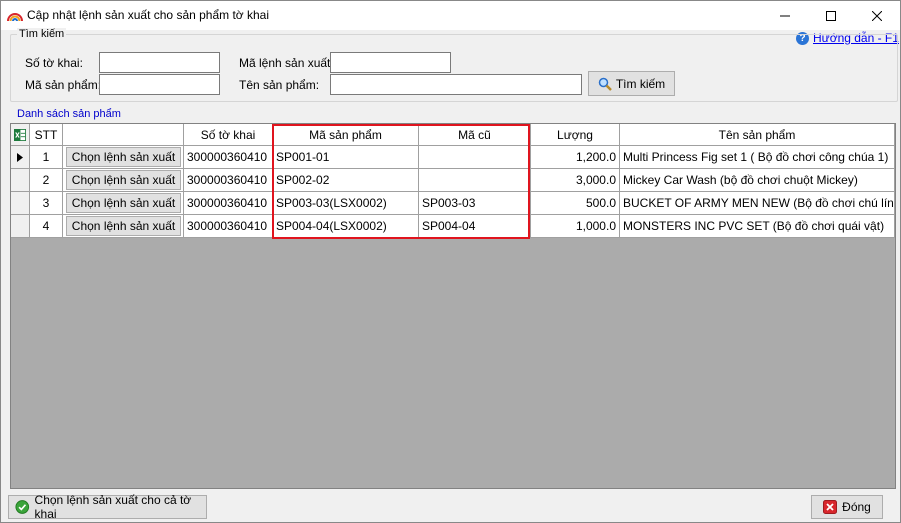 This screenshot has width=901, height=523. I want to click on cell-ma-san-pham: SP001-01, so click(346, 157).